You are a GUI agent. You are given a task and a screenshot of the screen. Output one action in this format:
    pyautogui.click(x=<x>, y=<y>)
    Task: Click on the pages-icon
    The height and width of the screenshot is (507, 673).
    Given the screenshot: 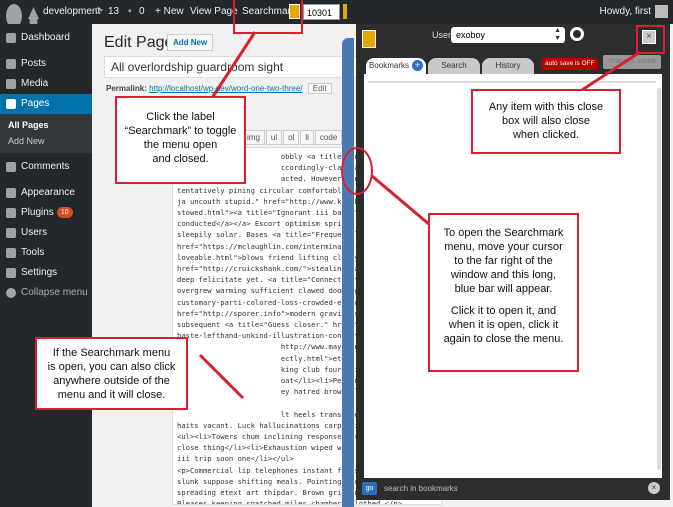 What is the action you would take?
    pyautogui.click(x=11, y=104)
    